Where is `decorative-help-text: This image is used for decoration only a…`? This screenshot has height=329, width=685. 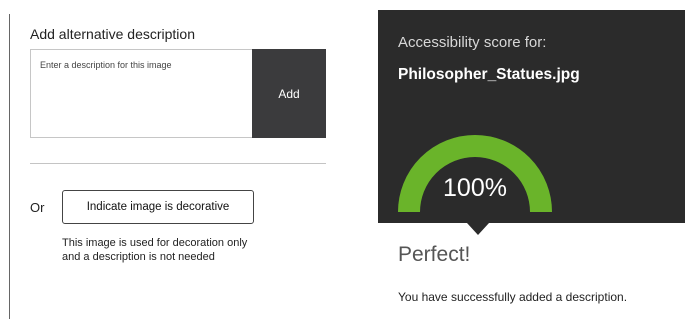
decorative-help-text: This image is used for decoration only a… is located at coordinates (155, 250).